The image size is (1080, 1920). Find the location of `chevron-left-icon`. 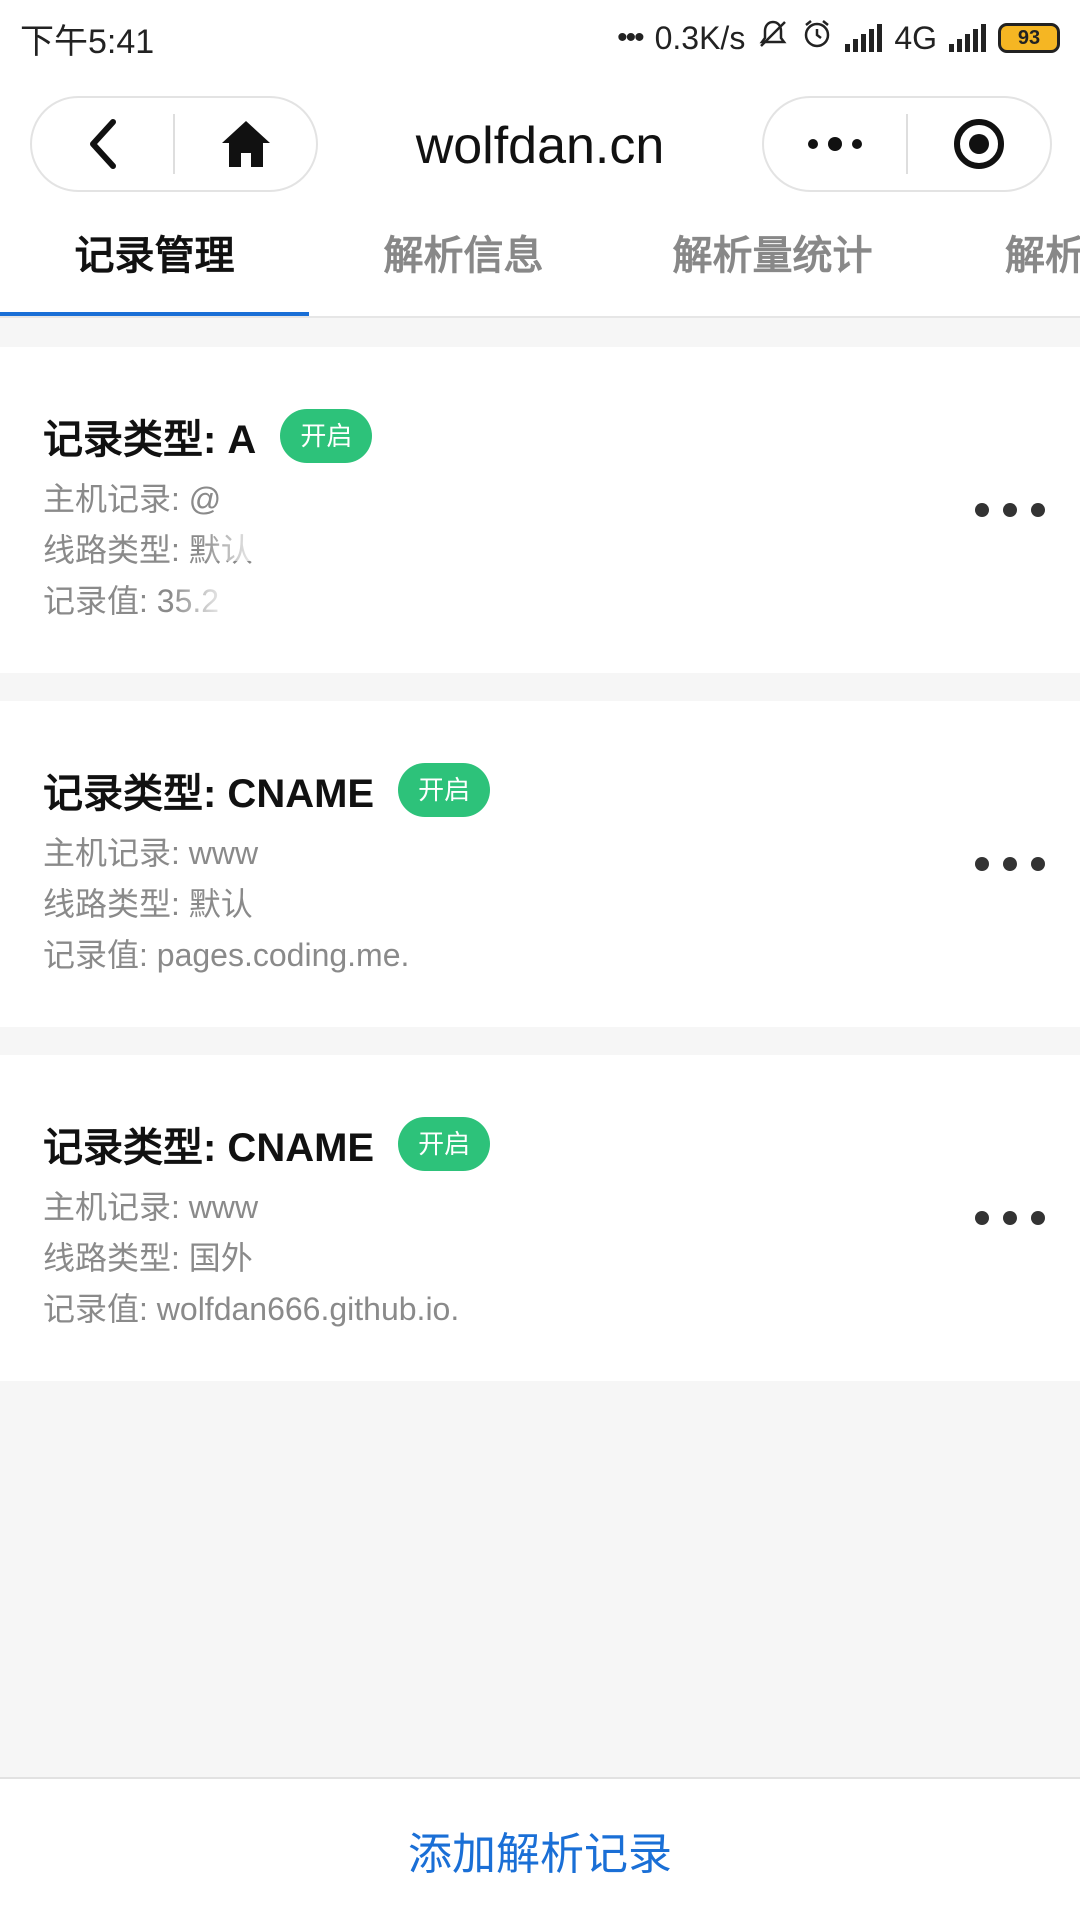

chevron-left-icon is located at coordinates (102, 144).